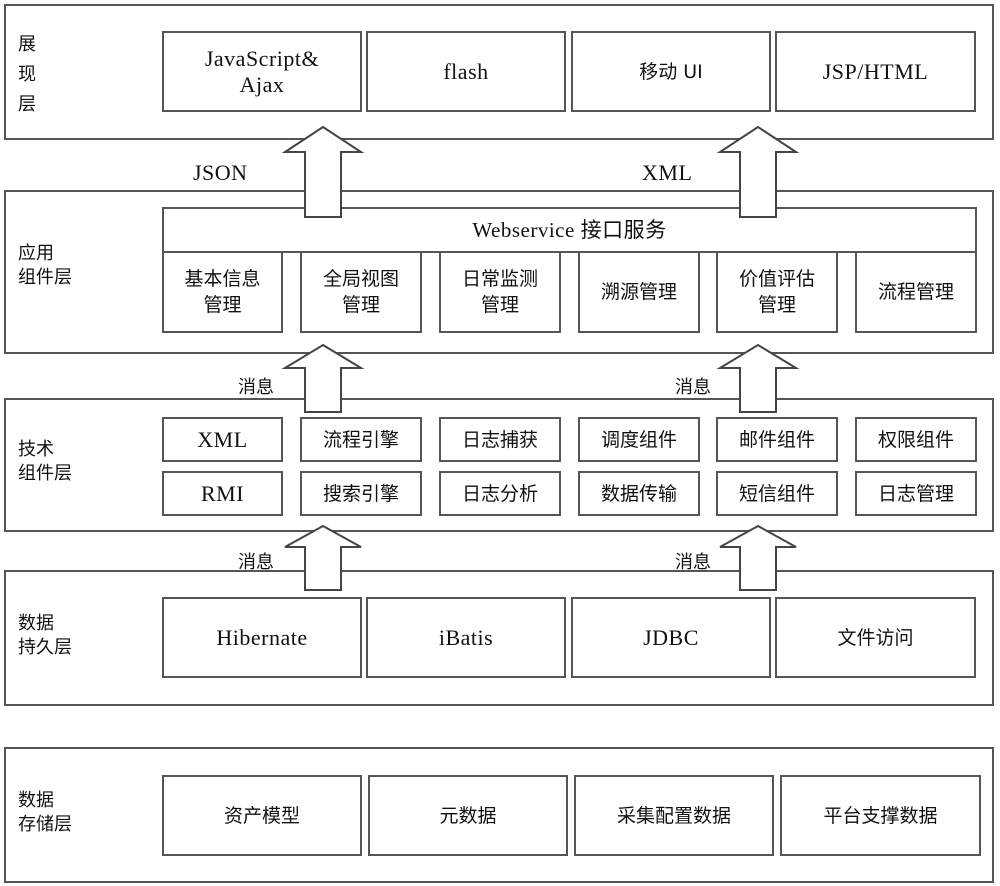  Describe the element at coordinates (222, 292) in the screenshot. I see `box-basic-info-mgmt: 基本信息 管理` at that location.